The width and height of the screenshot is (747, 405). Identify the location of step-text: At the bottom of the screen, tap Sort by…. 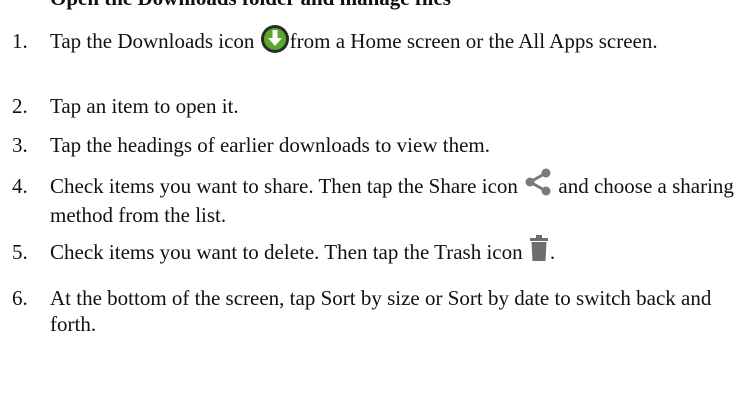
(381, 311).